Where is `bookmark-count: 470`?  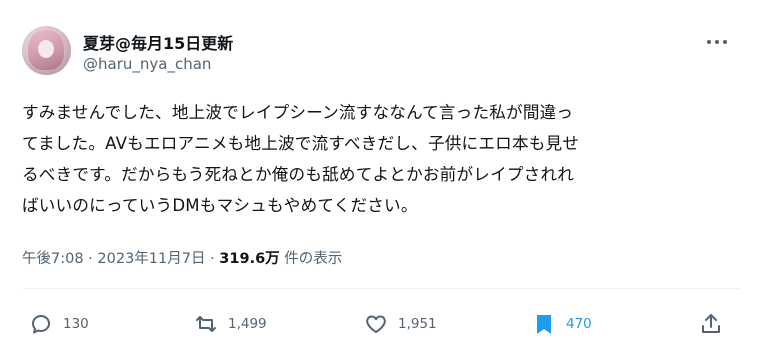 bookmark-count: 470 is located at coordinates (579, 324).